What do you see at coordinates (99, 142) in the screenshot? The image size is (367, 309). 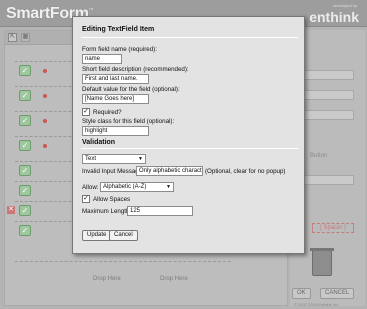 I see `validation-heading: Validation` at bounding box center [99, 142].